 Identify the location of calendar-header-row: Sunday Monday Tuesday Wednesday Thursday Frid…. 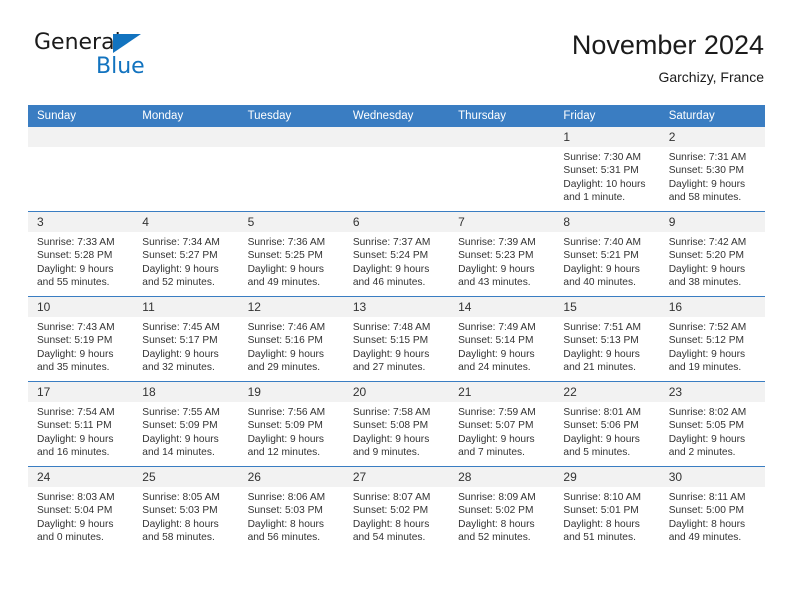
(396, 116).